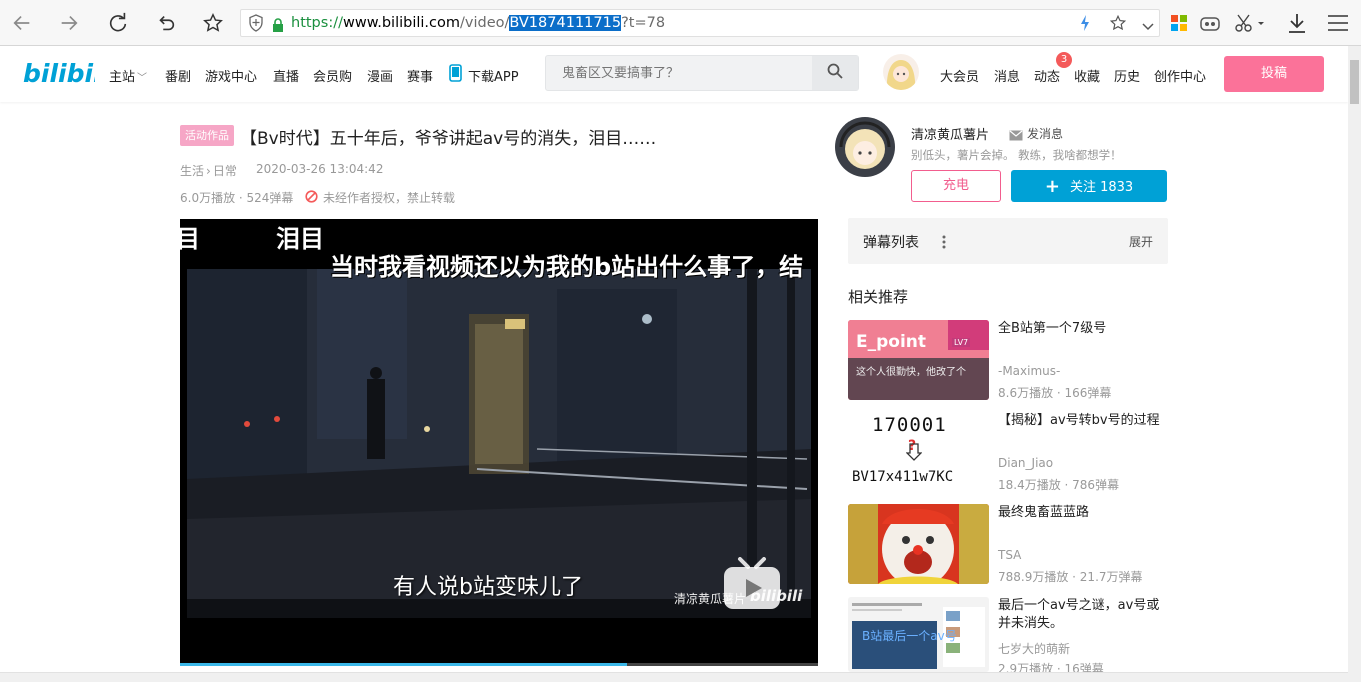  I want to click on publish-date: 2020-03-26 13:04:42, so click(320, 169).